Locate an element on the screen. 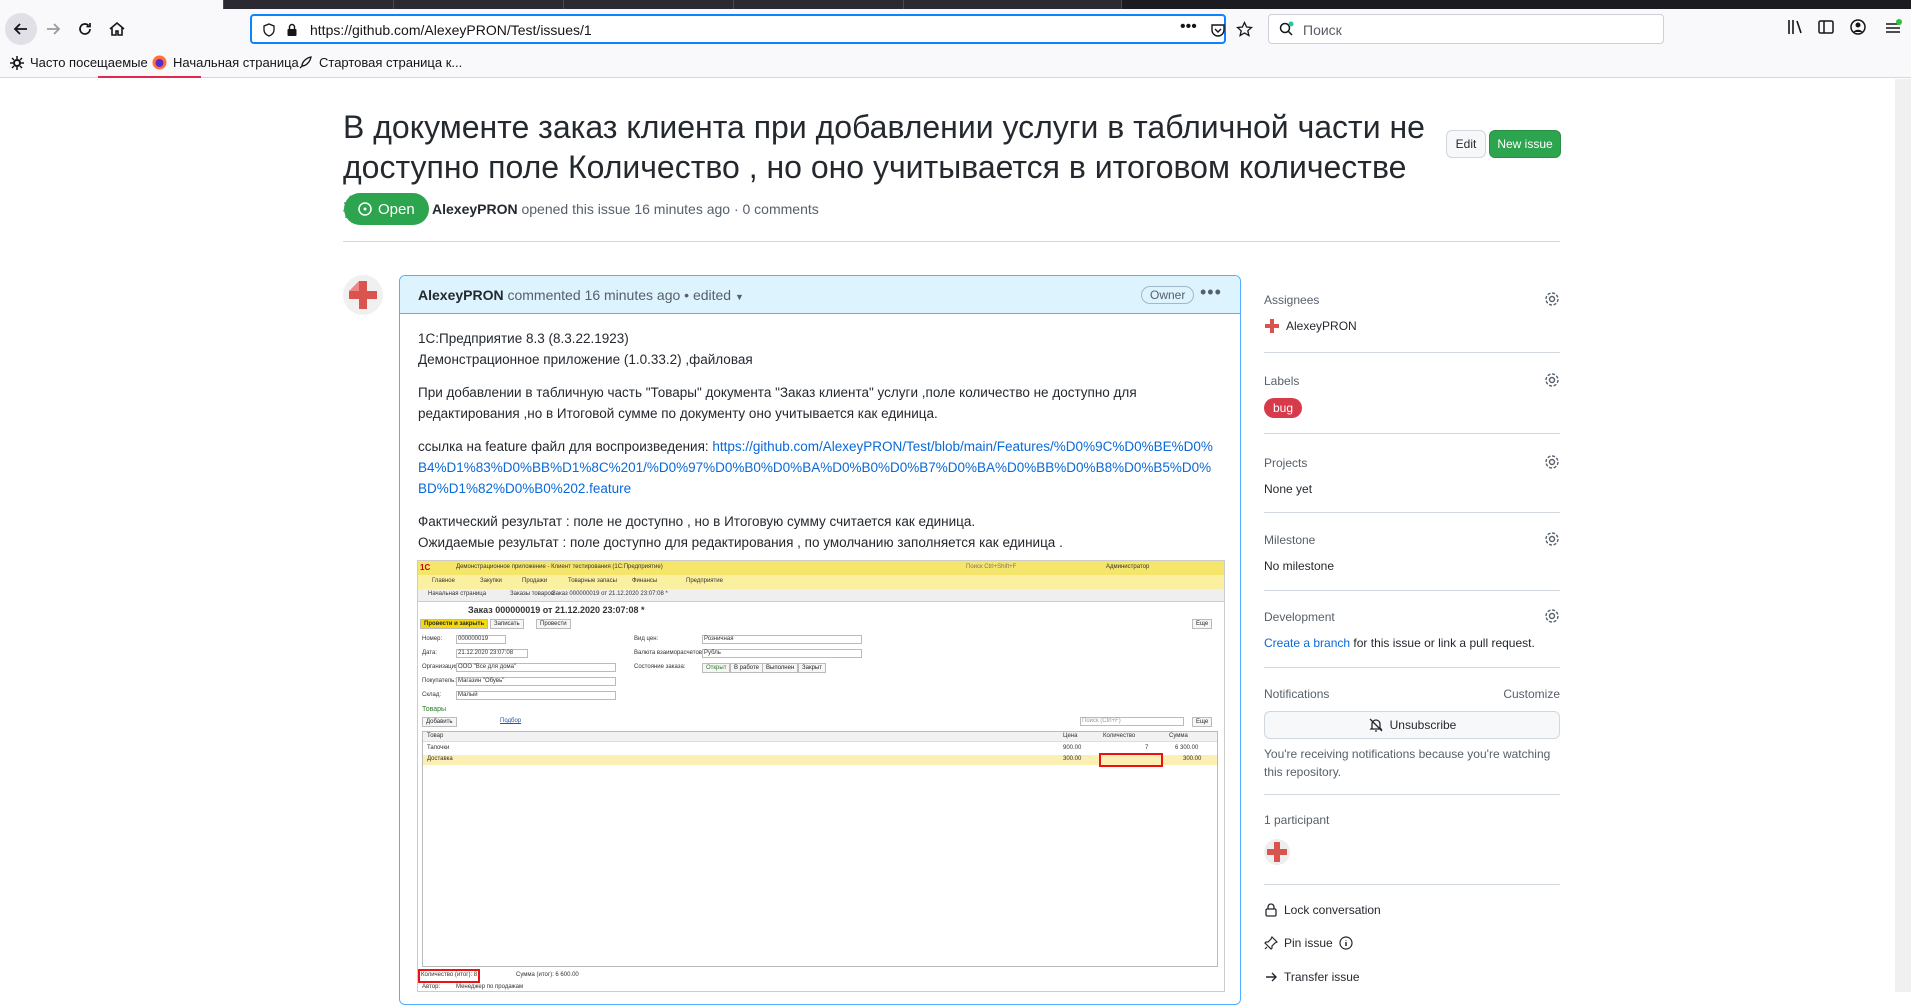 The height and width of the screenshot is (1005, 1911). state-option: В работе is located at coordinates (747, 668).